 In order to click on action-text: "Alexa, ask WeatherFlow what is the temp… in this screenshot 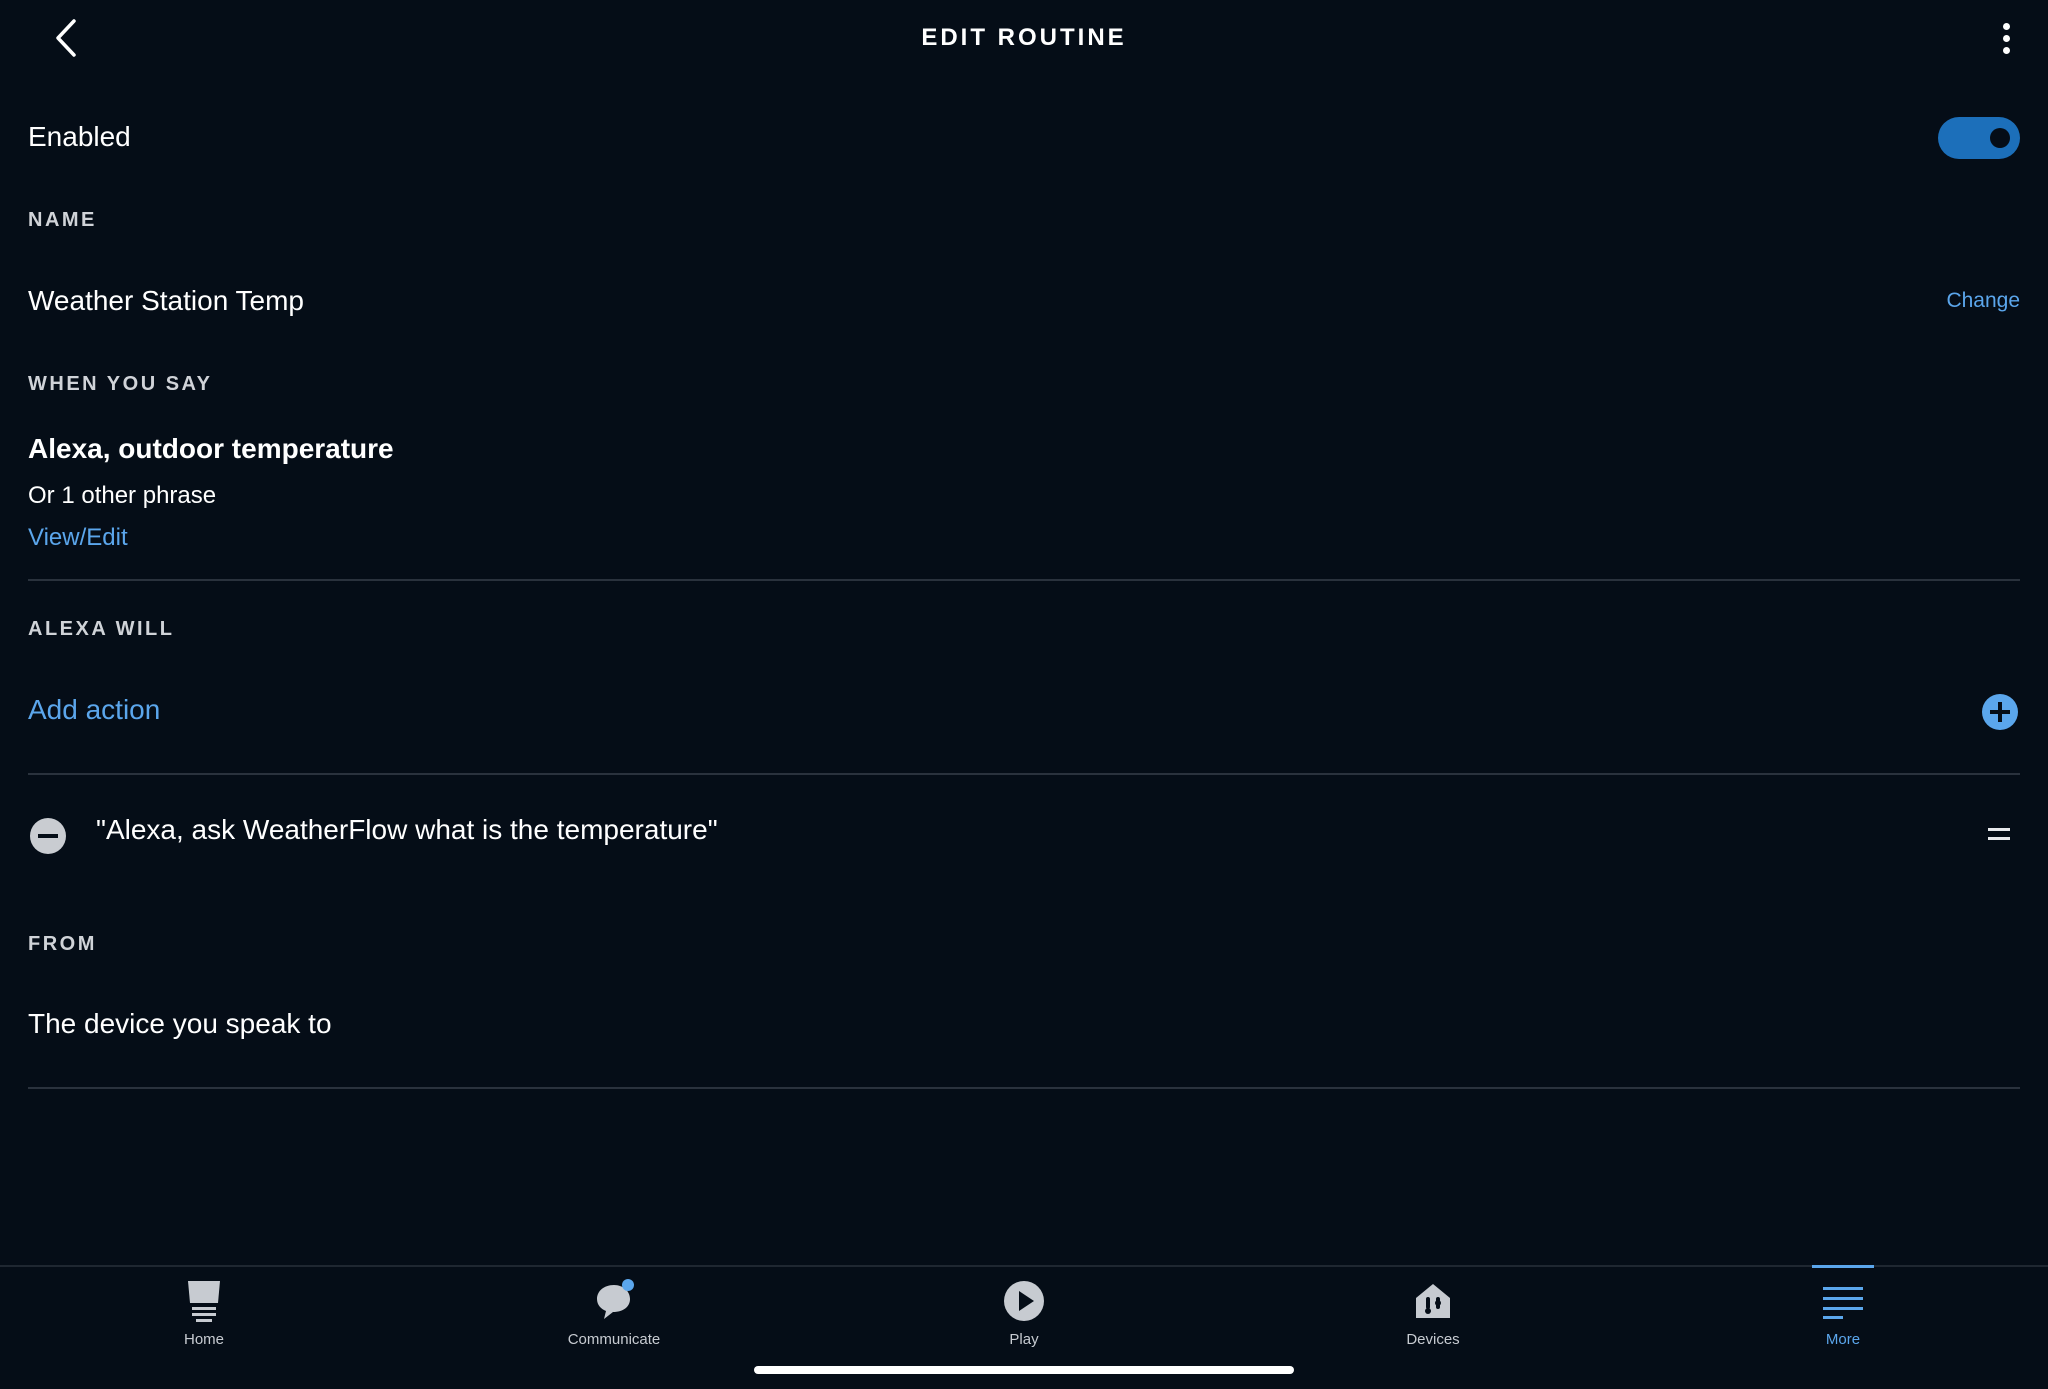, I will do `click(407, 829)`.